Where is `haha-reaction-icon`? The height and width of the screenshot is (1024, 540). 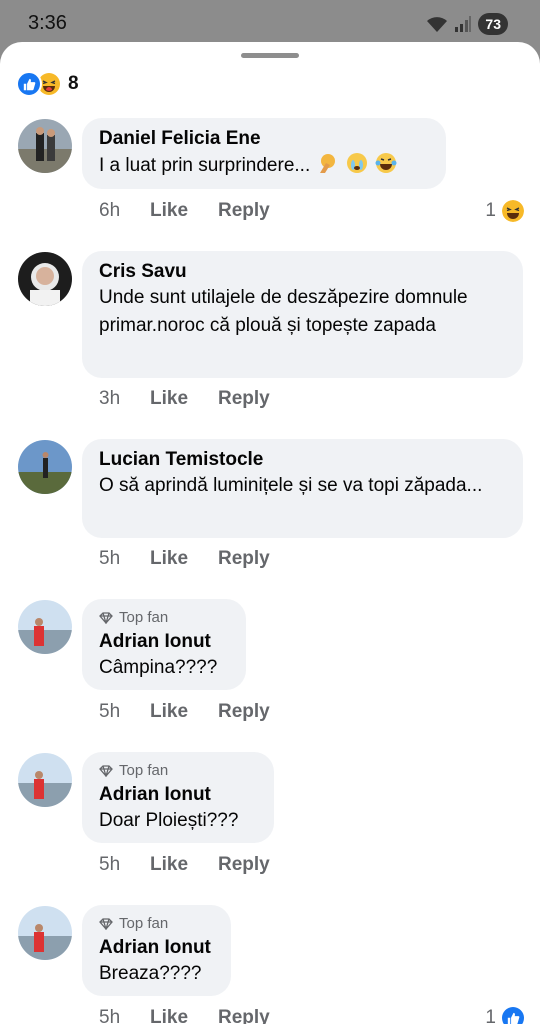 haha-reaction-icon is located at coordinates (513, 211).